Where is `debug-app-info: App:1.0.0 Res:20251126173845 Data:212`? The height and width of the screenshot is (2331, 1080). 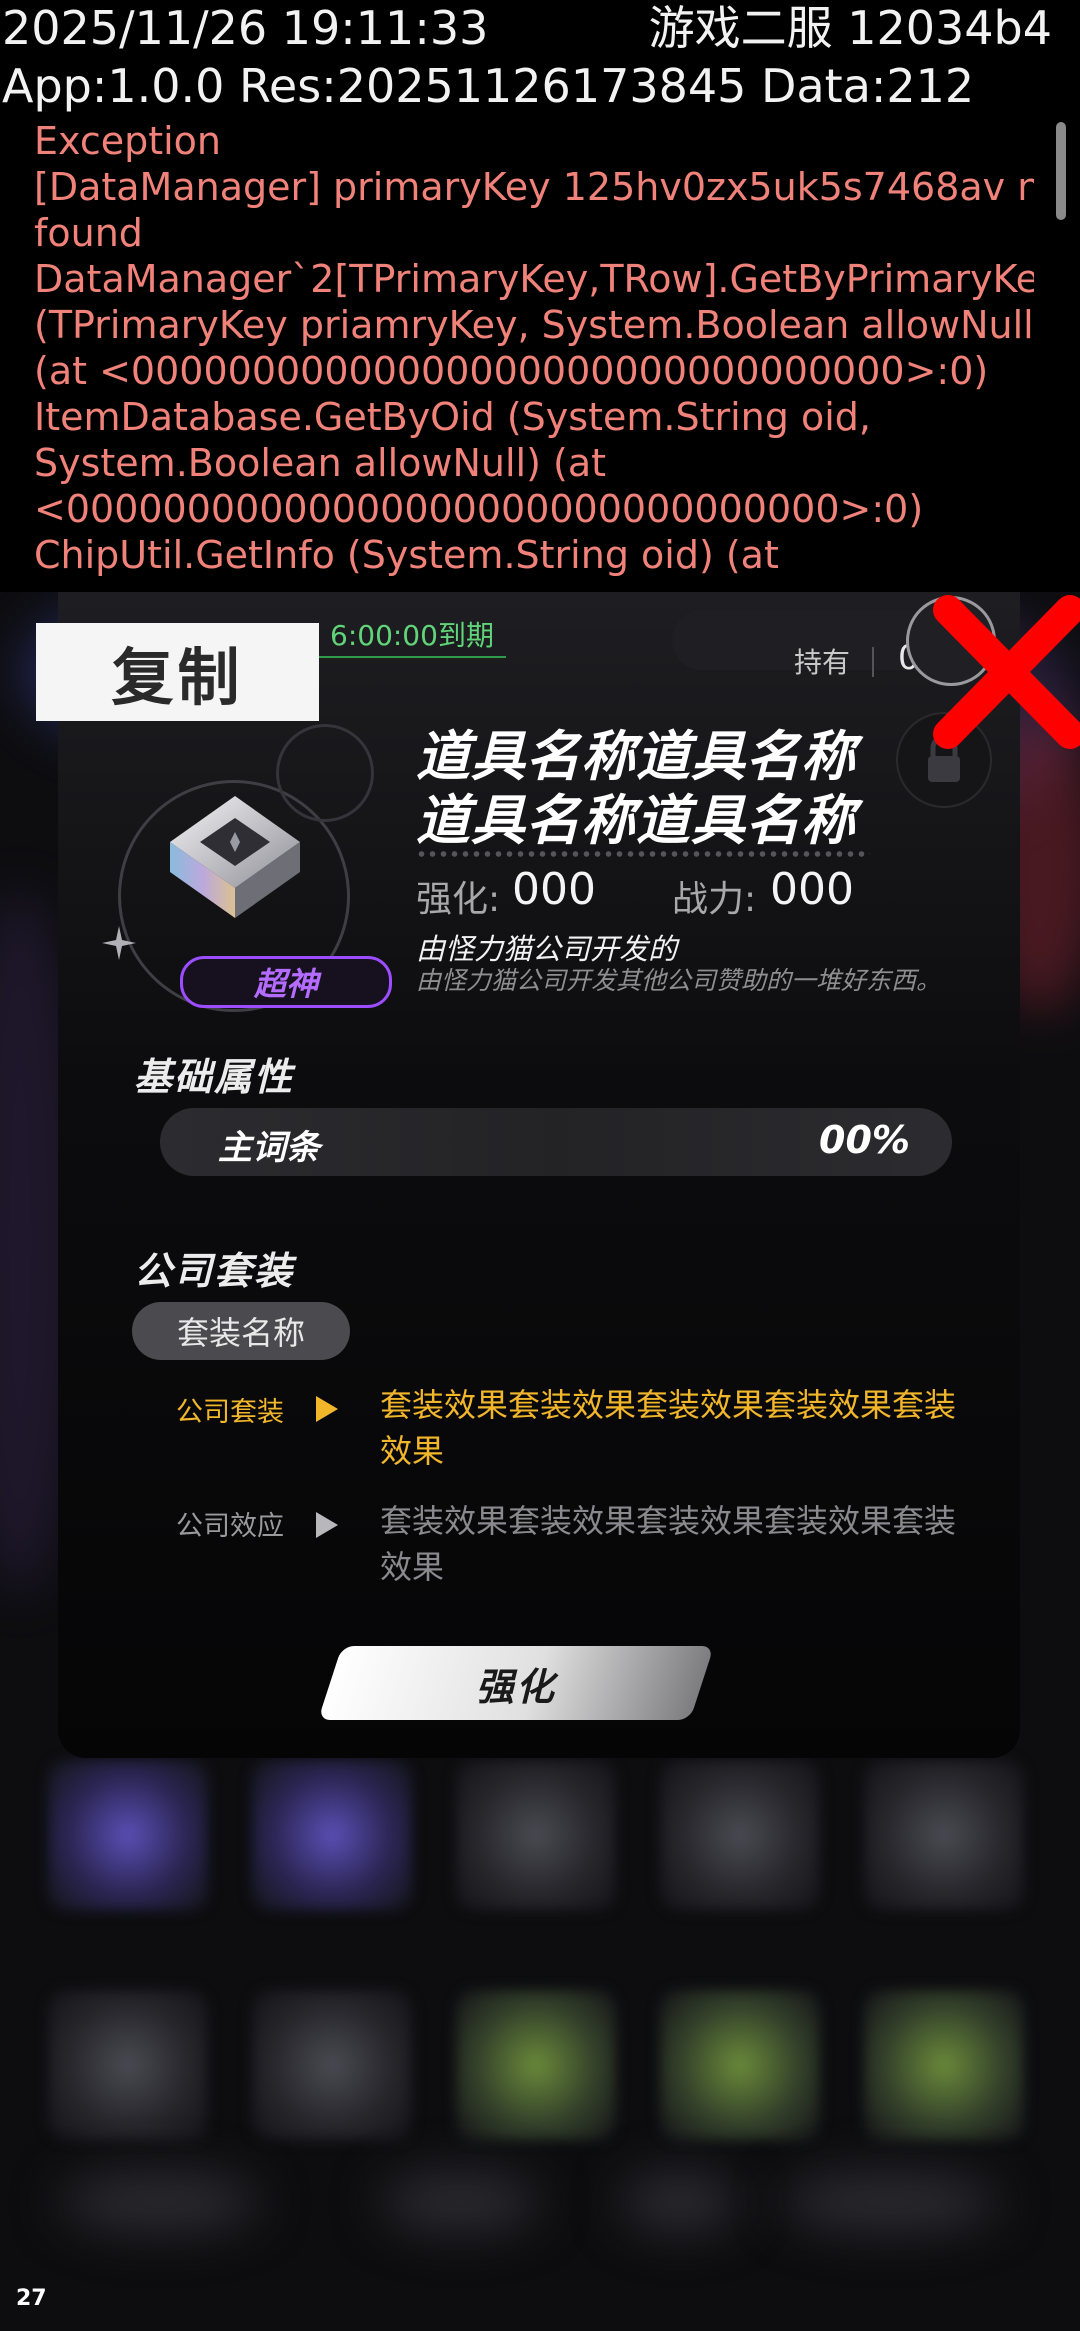 debug-app-info: App:1.0.0 Res:20251126173845 Data:212 is located at coordinates (488, 86).